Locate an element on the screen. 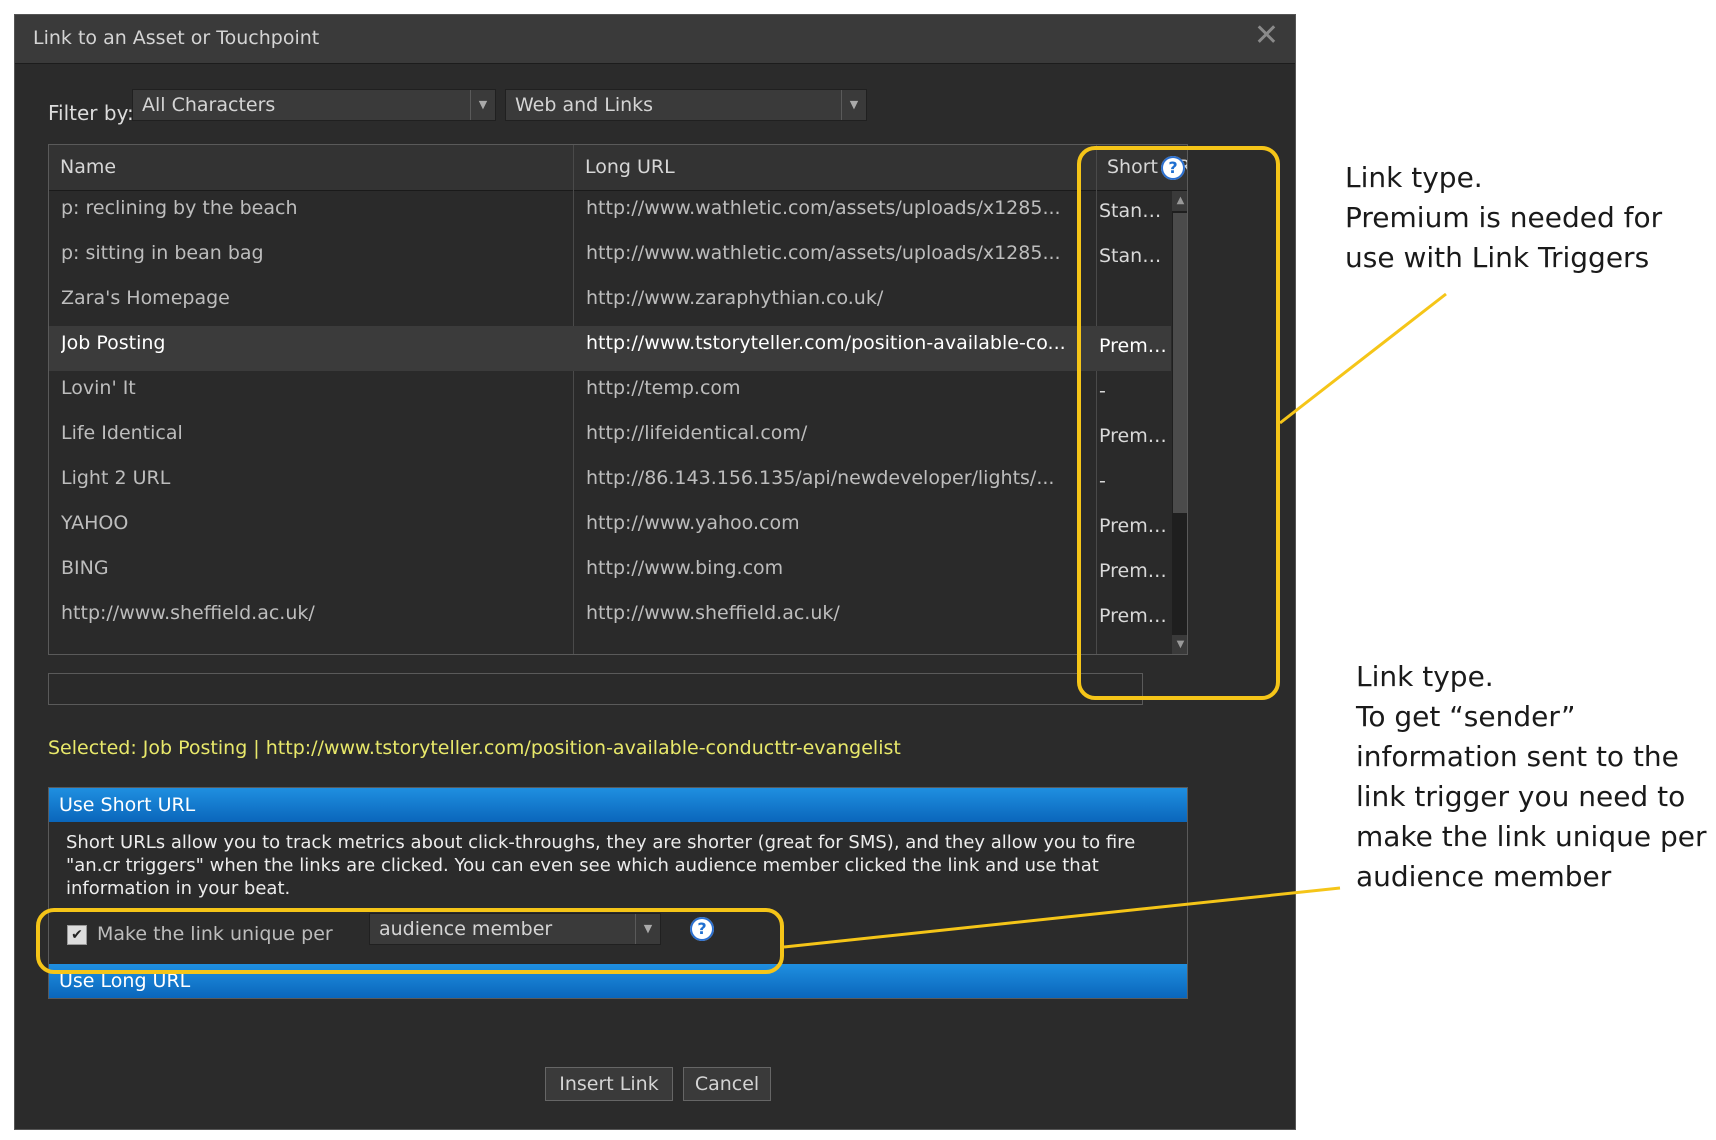 The width and height of the screenshot is (1716, 1140). callout-bottom-line: make the link unique per is located at coordinates (1531, 836).